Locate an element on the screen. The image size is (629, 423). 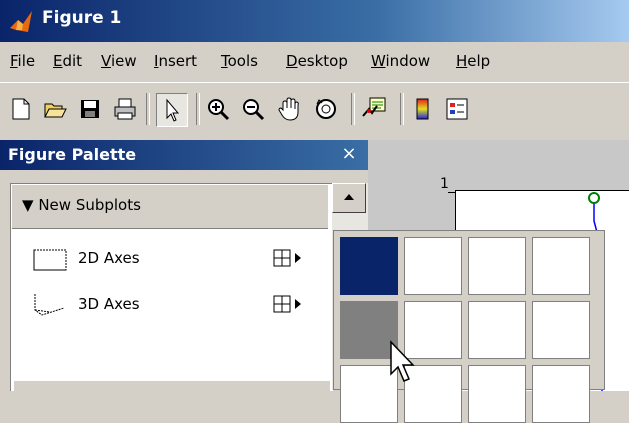
arrow-up-icon is located at coordinates (349, 197).